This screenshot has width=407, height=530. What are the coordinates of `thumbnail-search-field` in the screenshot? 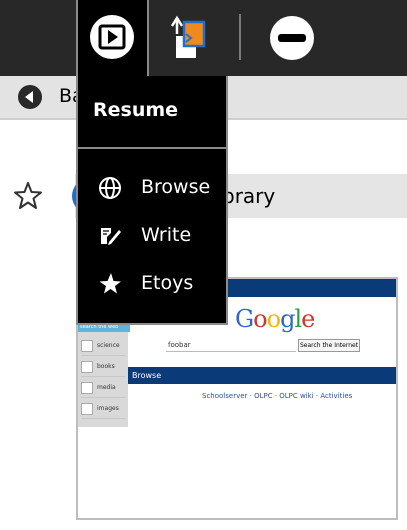 It's located at (231, 351).